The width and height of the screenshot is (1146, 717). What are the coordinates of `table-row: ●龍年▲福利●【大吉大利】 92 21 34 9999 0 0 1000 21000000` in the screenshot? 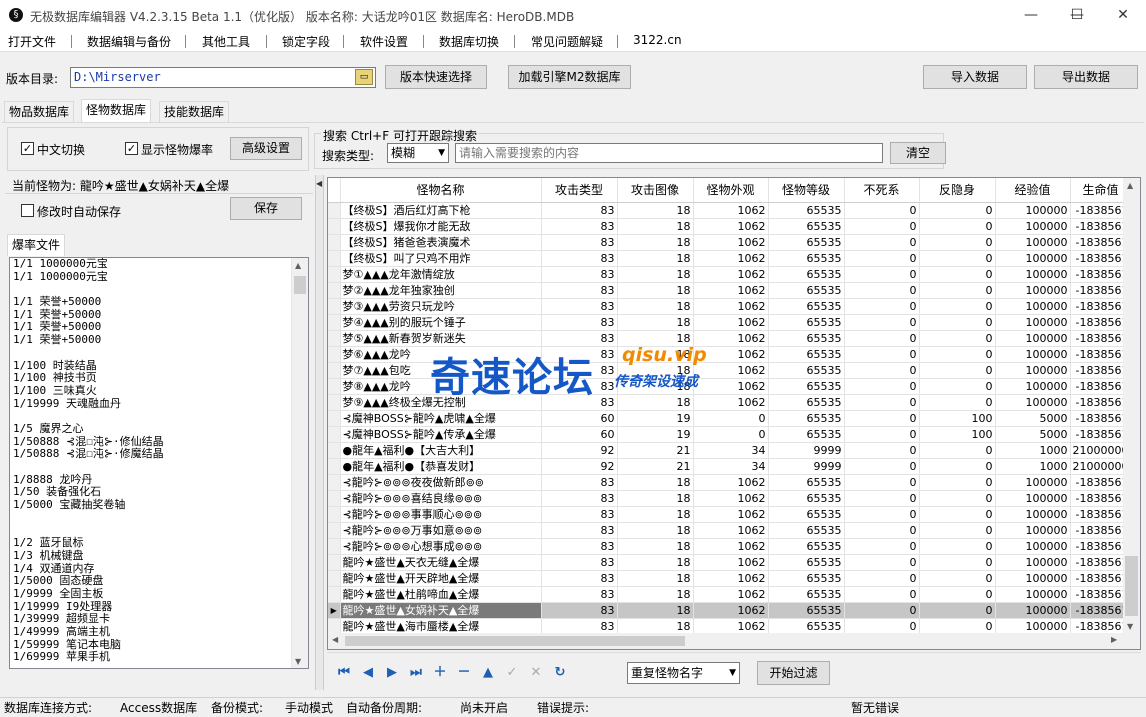 It's located at (732, 450).